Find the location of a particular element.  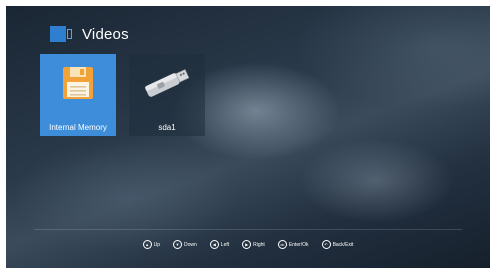

hint-down: ▼ Down is located at coordinates (185, 244).